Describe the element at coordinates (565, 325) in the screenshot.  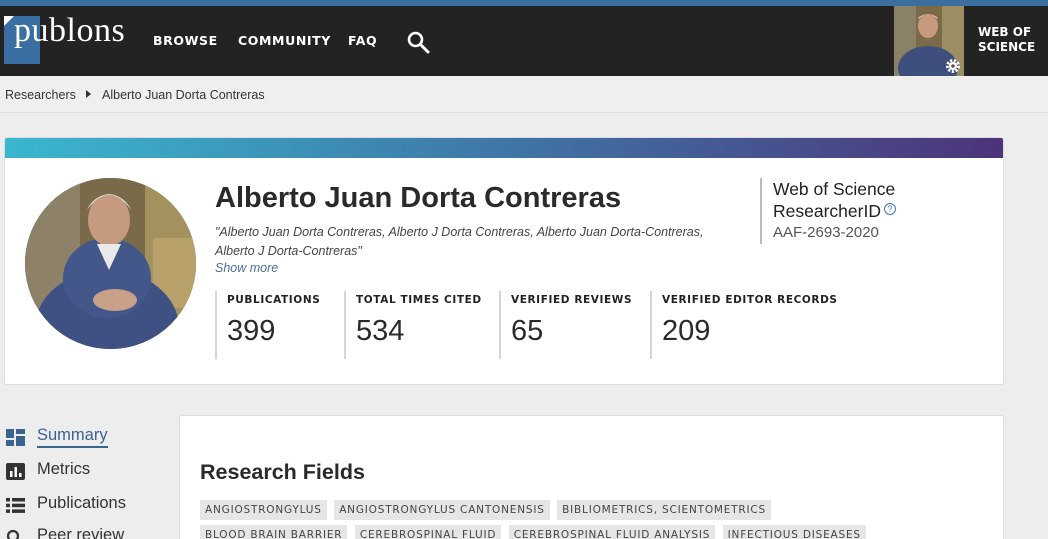
I see `stat-verified-reviews: VERIFIED REVIEWS 65` at that location.